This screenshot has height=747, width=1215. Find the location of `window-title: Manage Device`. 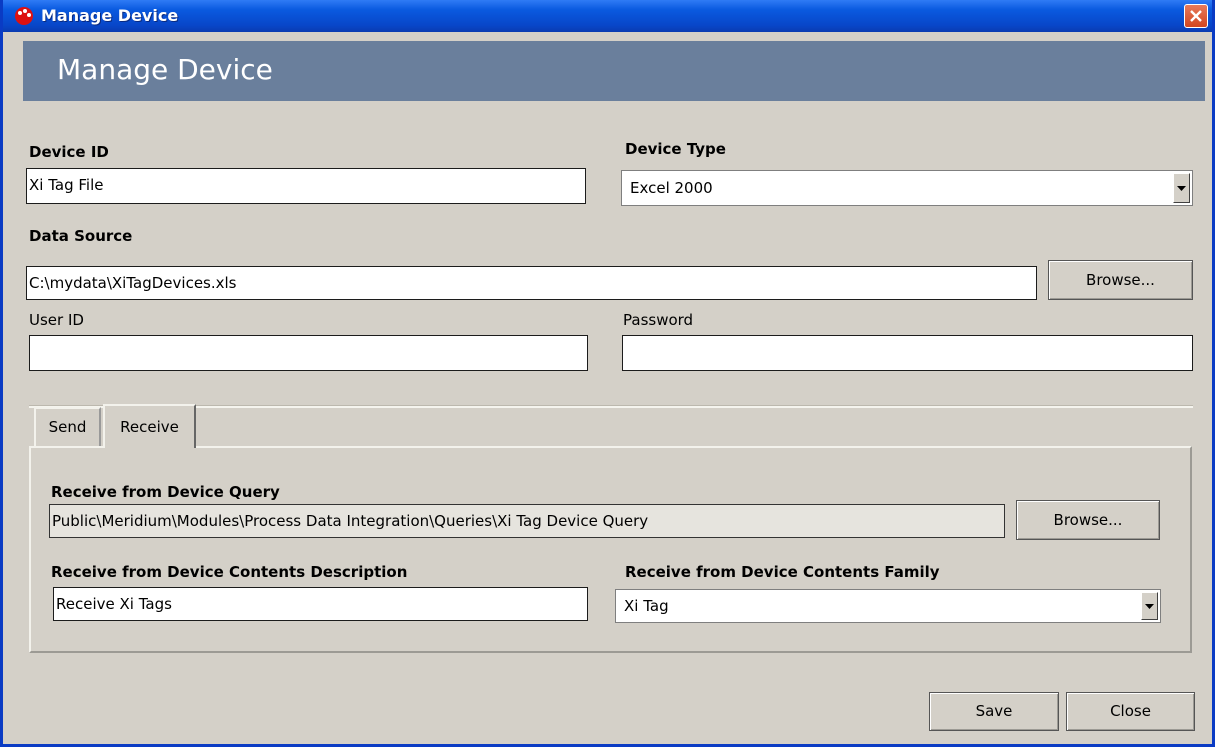

window-title: Manage Device is located at coordinates (110, 15).